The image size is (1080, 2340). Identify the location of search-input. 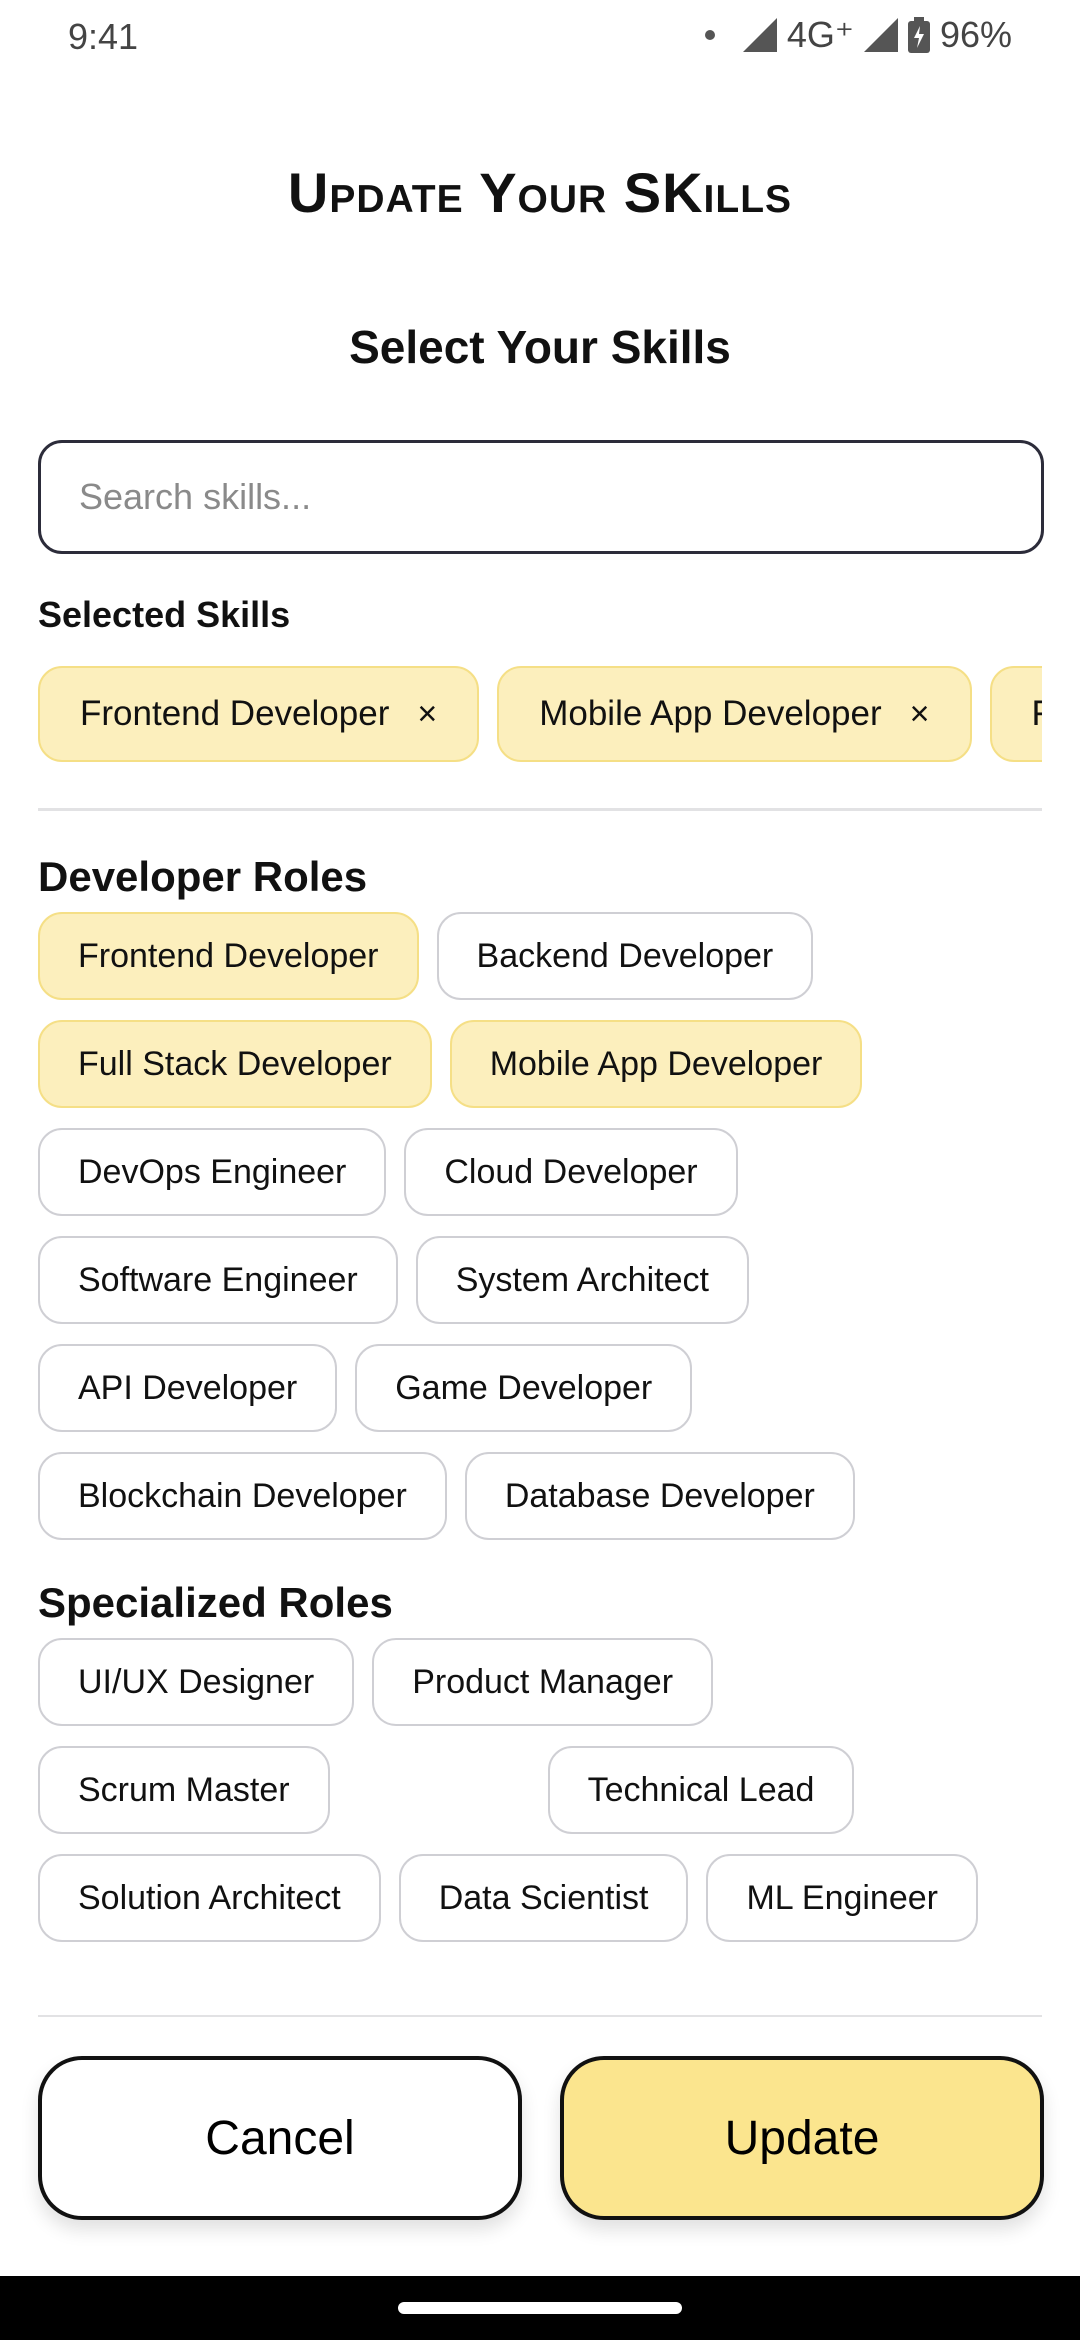
(541, 497).